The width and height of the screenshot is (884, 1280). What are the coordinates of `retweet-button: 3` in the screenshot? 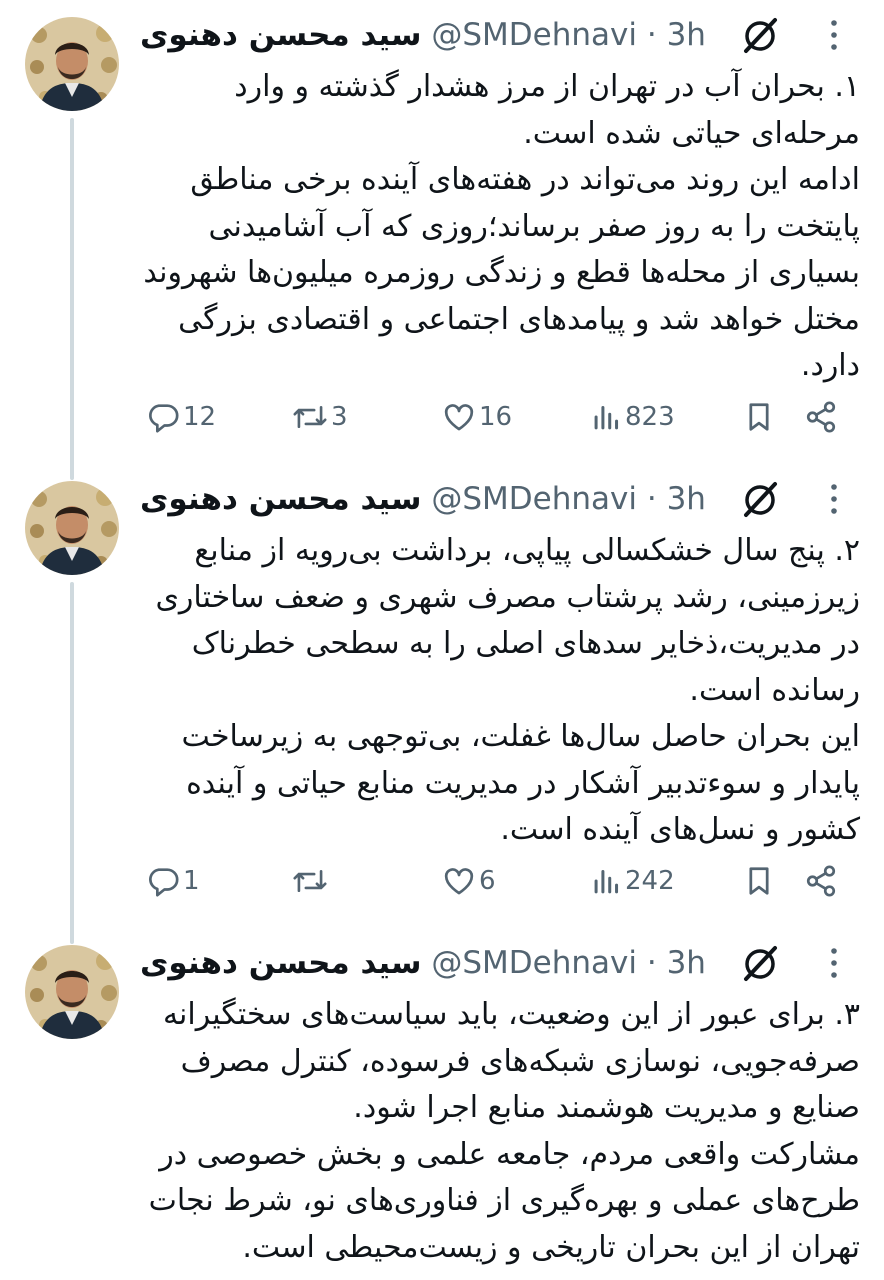 It's located at (320, 417).